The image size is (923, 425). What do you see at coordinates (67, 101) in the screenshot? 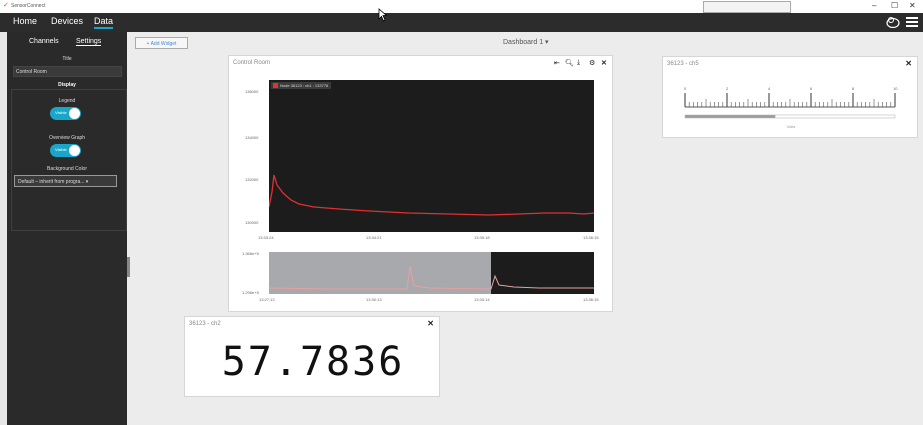
I see `legend-label: Legend` at bounding box center [67, 101].